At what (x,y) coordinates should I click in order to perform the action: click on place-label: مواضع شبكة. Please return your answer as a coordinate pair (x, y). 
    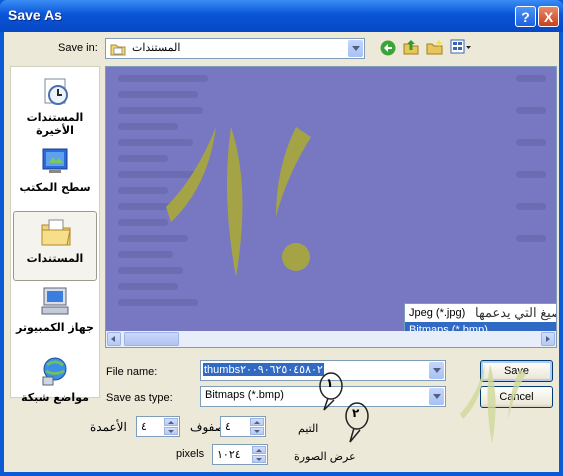
    Looking at the image, I should click on (55, 397).